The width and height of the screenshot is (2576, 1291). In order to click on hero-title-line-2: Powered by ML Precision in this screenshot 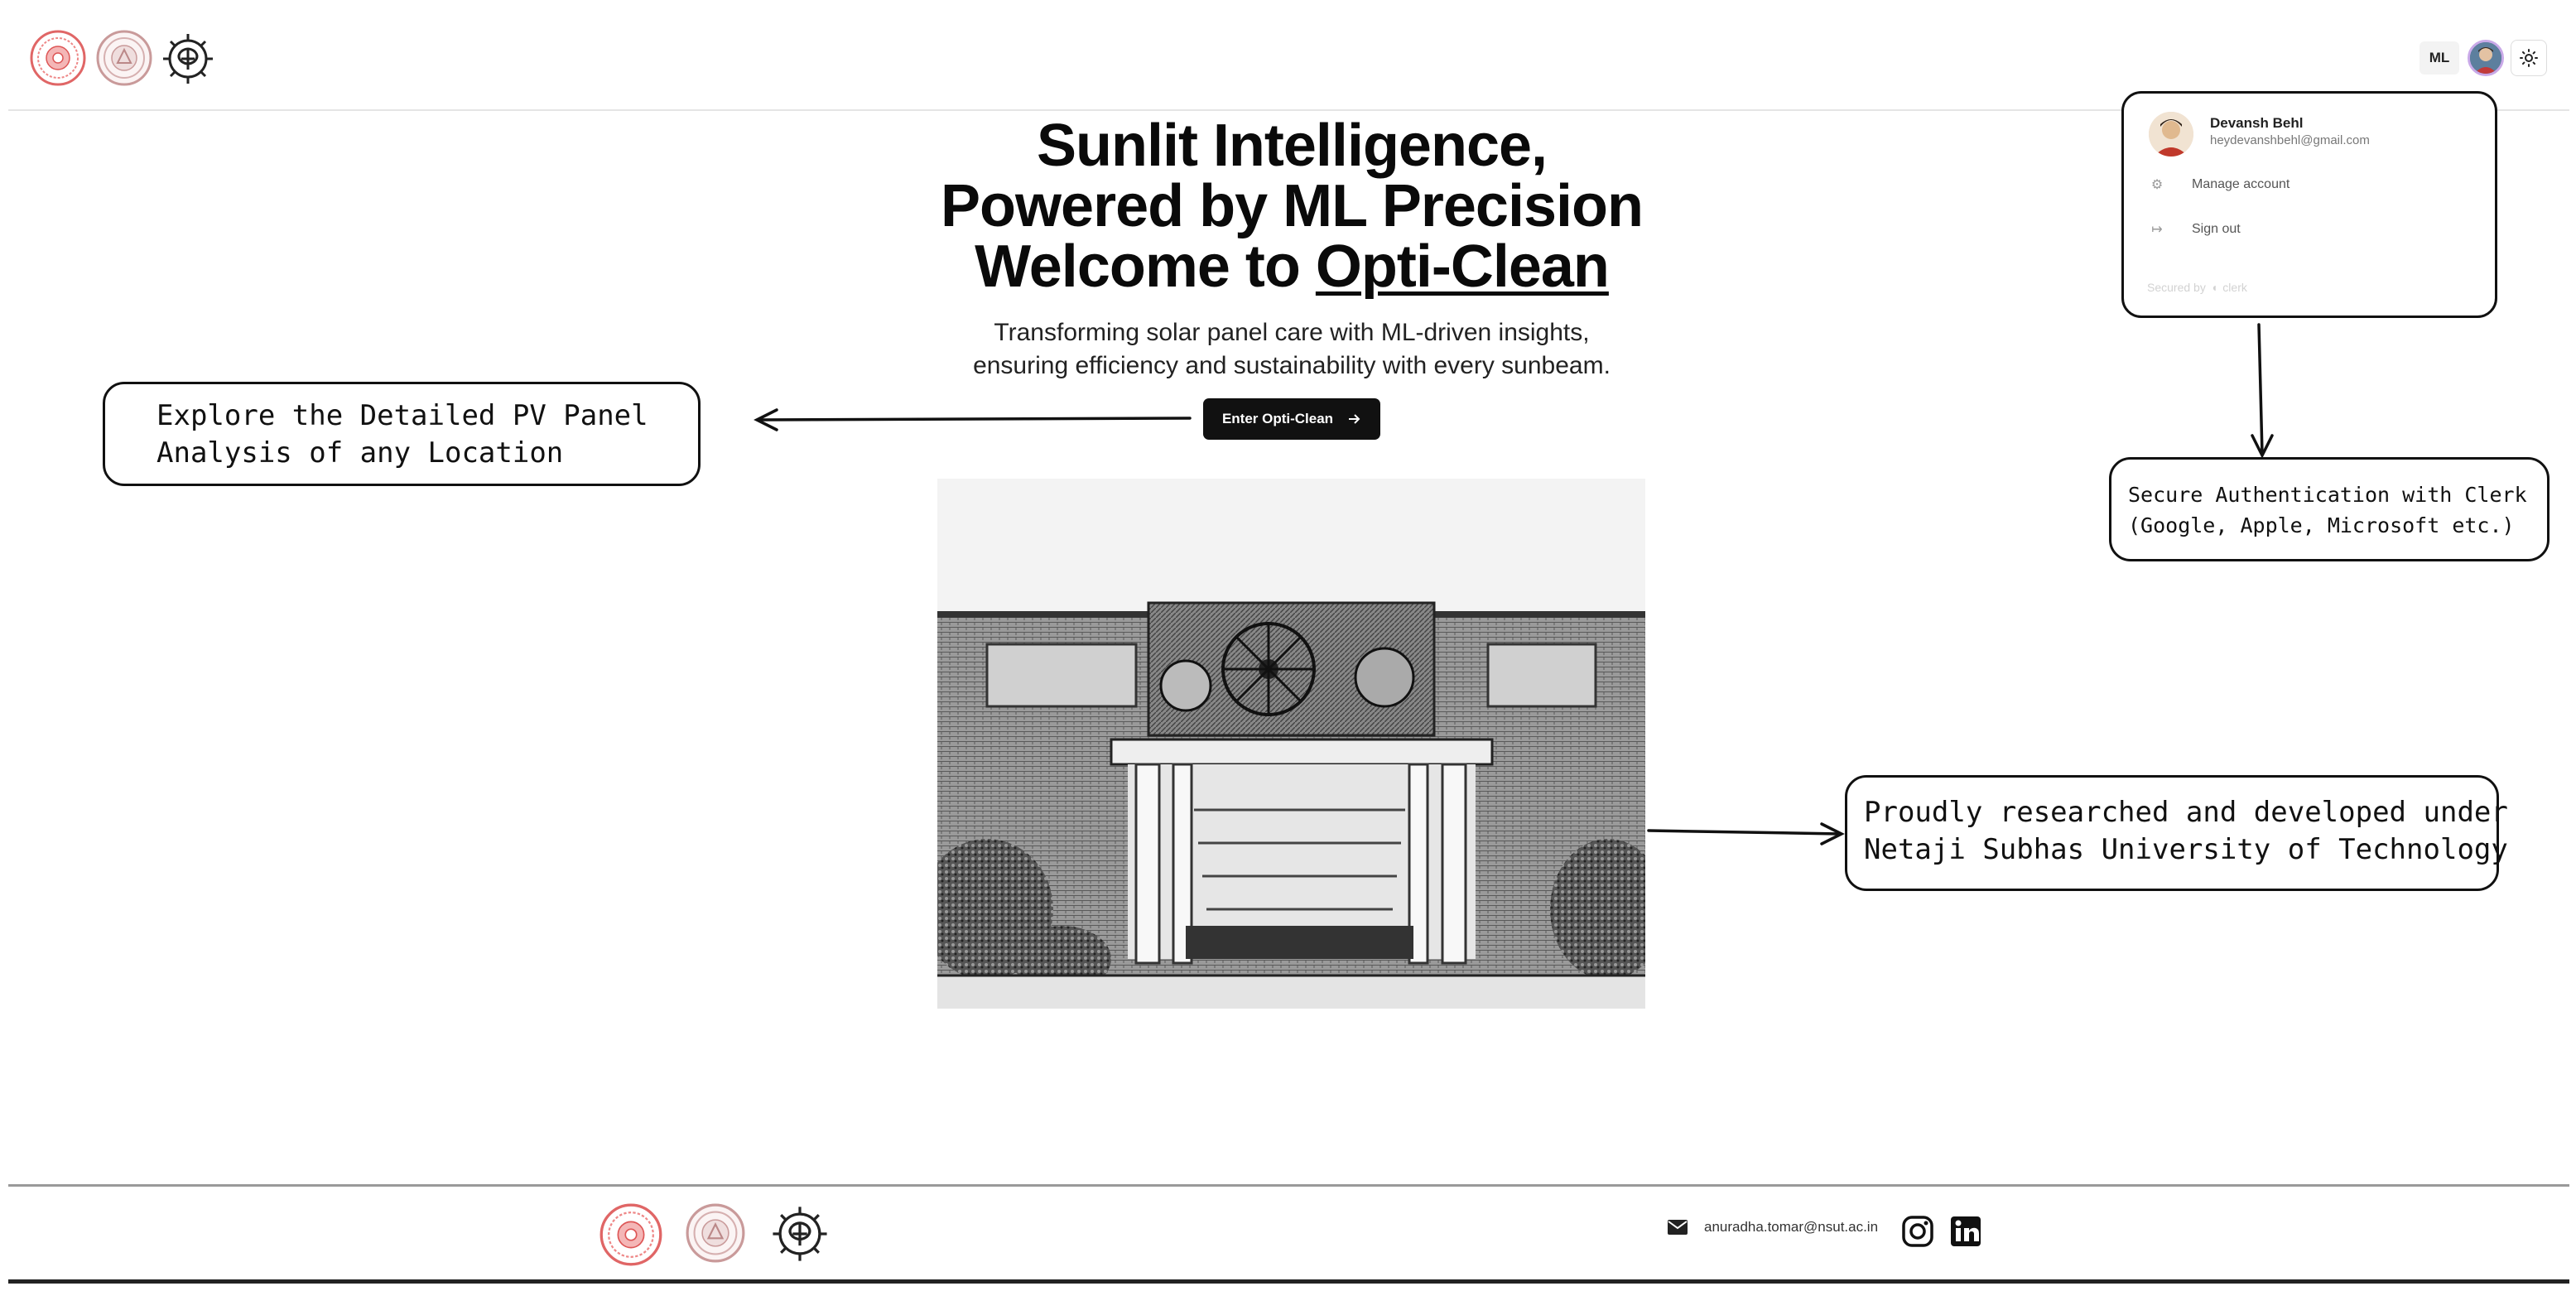, I will do `click(1292, 206)`.